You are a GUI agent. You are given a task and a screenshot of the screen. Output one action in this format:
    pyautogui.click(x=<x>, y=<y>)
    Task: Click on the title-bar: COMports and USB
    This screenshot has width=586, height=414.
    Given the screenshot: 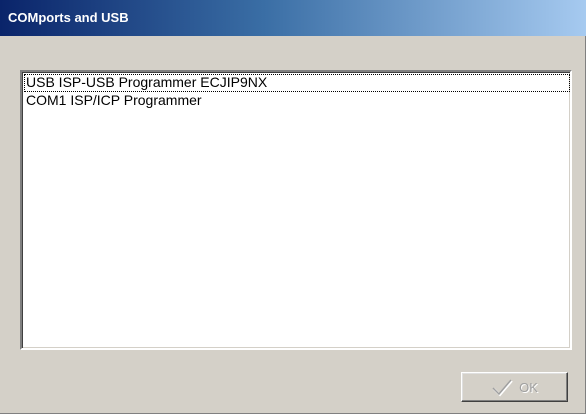 What is the action you would take?
    pyautogui.click(x=293, y=18)
    